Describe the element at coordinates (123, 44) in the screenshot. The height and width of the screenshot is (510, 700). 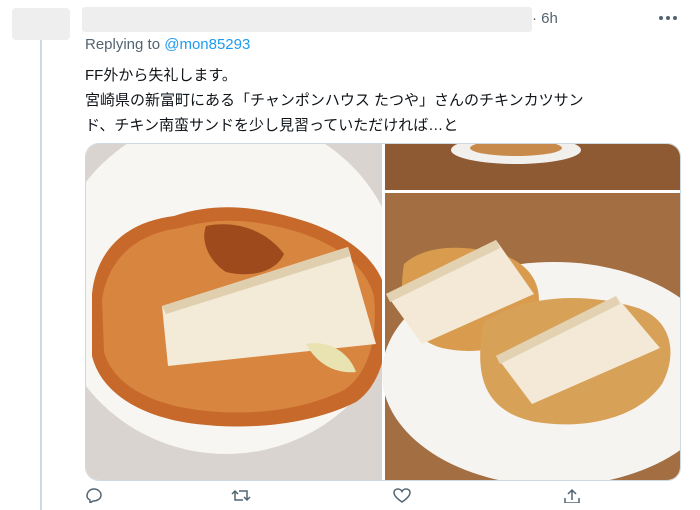
I see `reply-prefix: Replying to` at that location.